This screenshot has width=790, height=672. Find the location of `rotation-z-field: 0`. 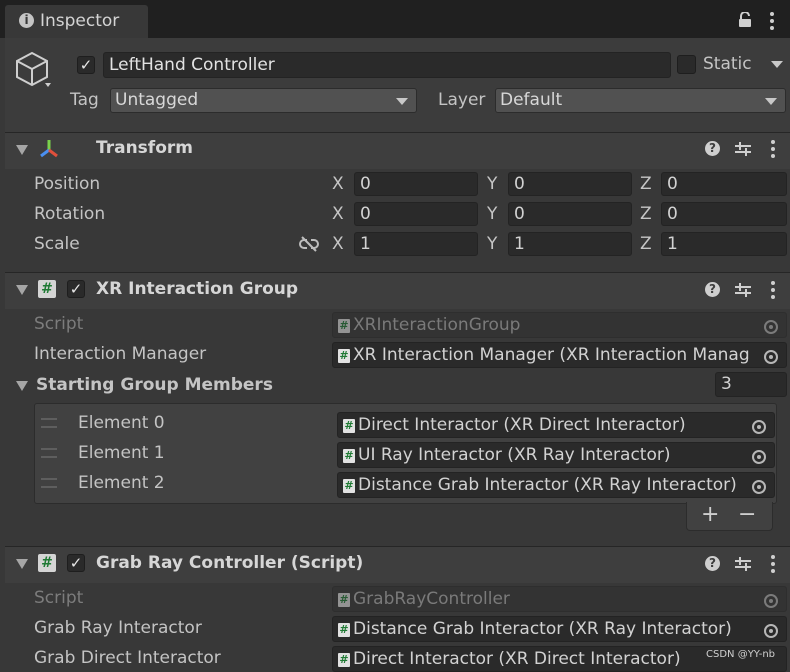

rotation-z-field: 0 is located at coordinates (724, 214).